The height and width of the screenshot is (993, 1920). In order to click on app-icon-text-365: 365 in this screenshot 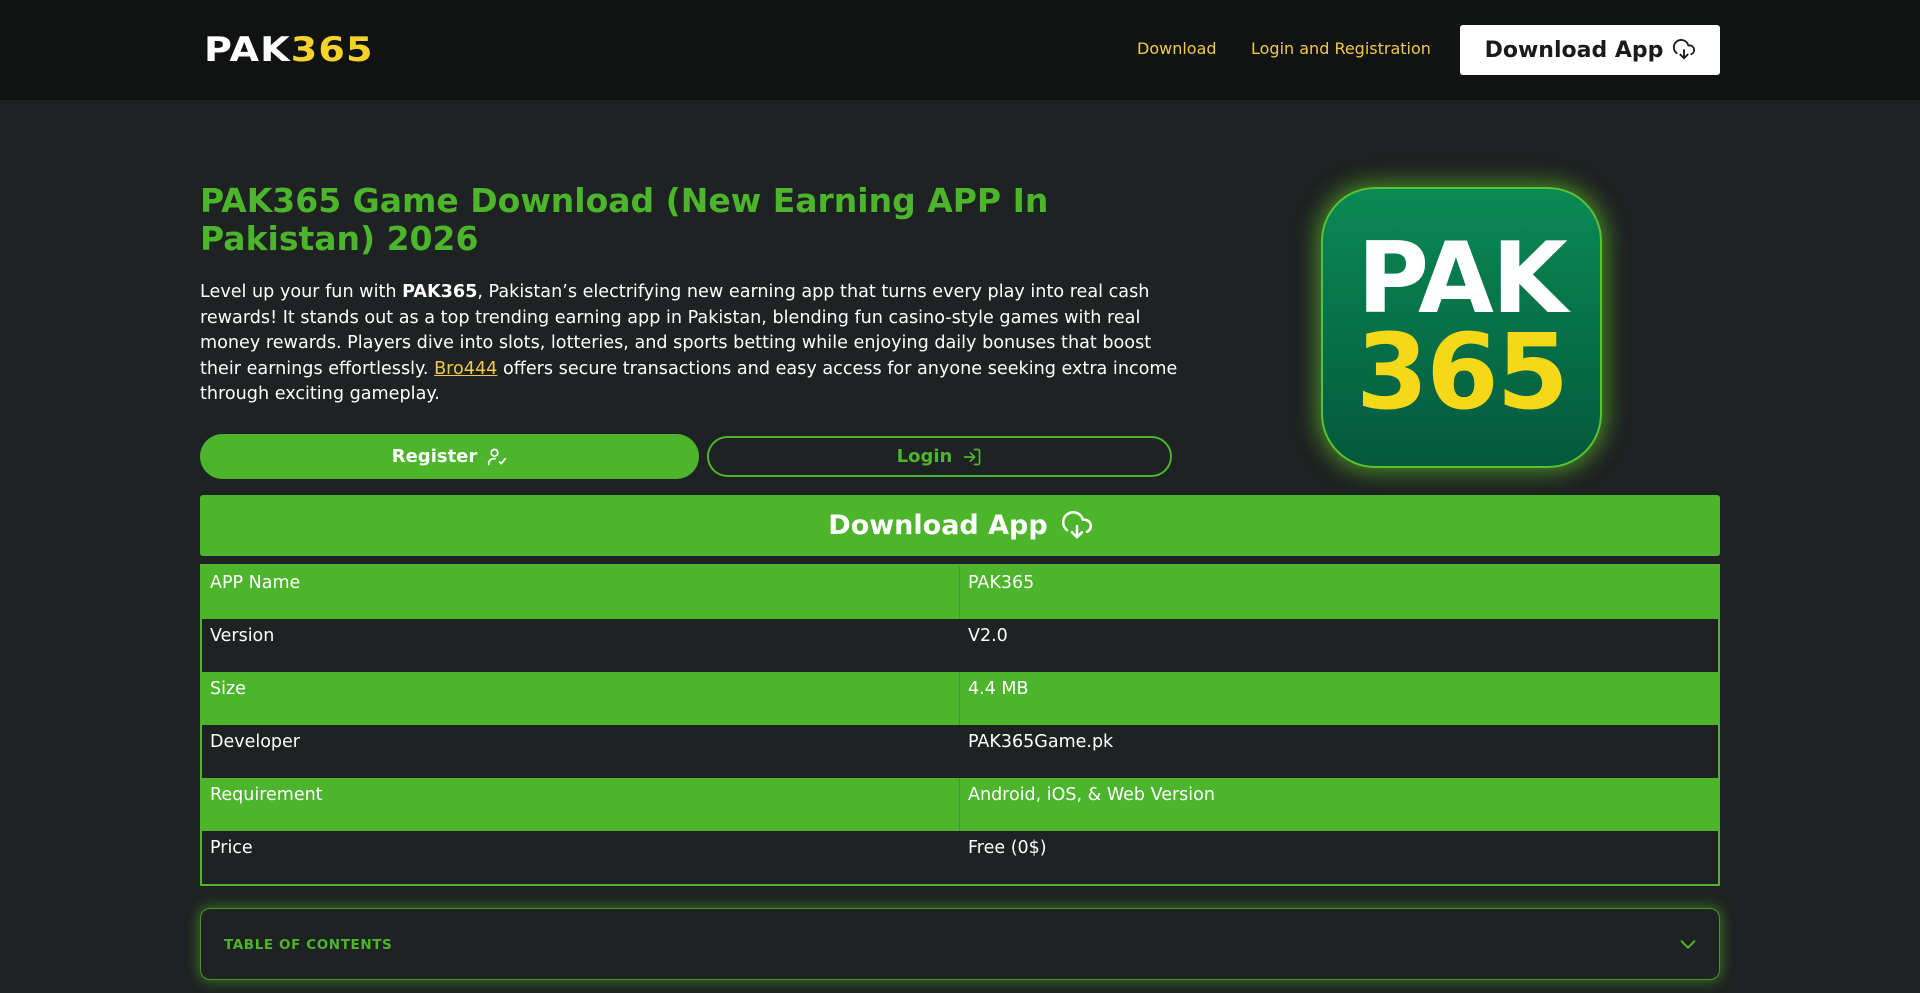, I will do `click(1462, 372)`.